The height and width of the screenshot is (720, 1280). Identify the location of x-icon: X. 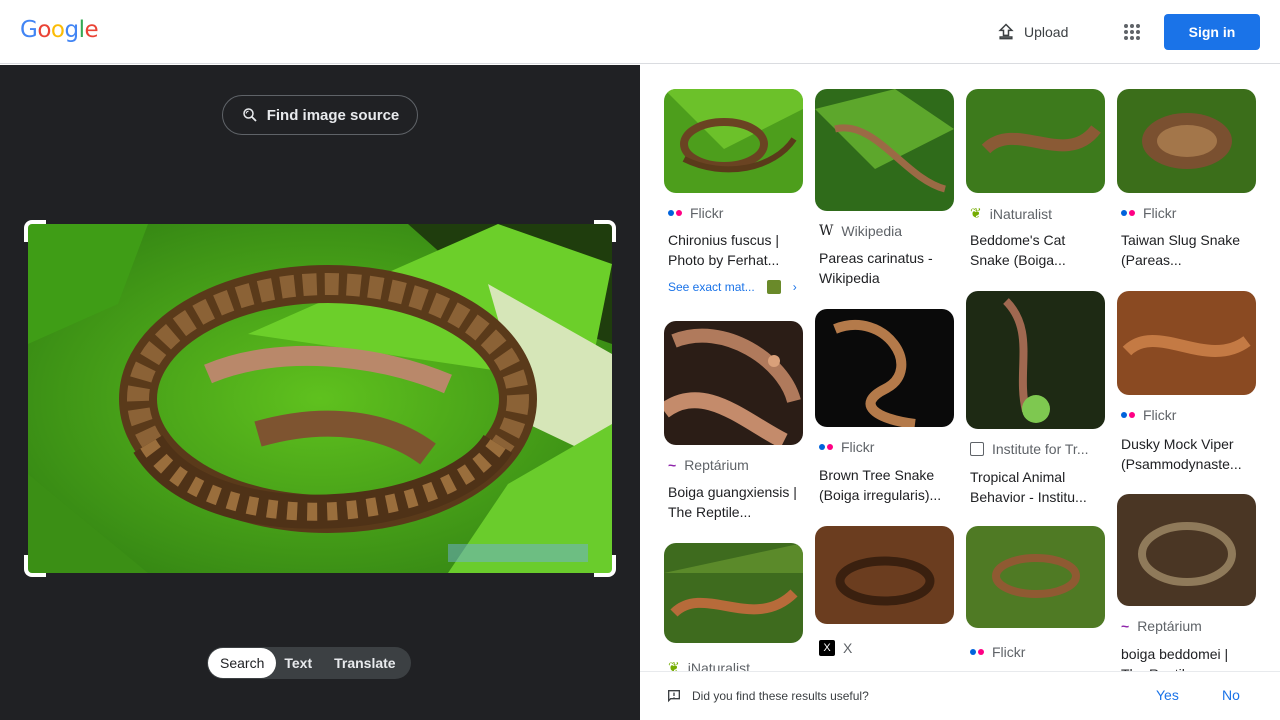
(827, 648).